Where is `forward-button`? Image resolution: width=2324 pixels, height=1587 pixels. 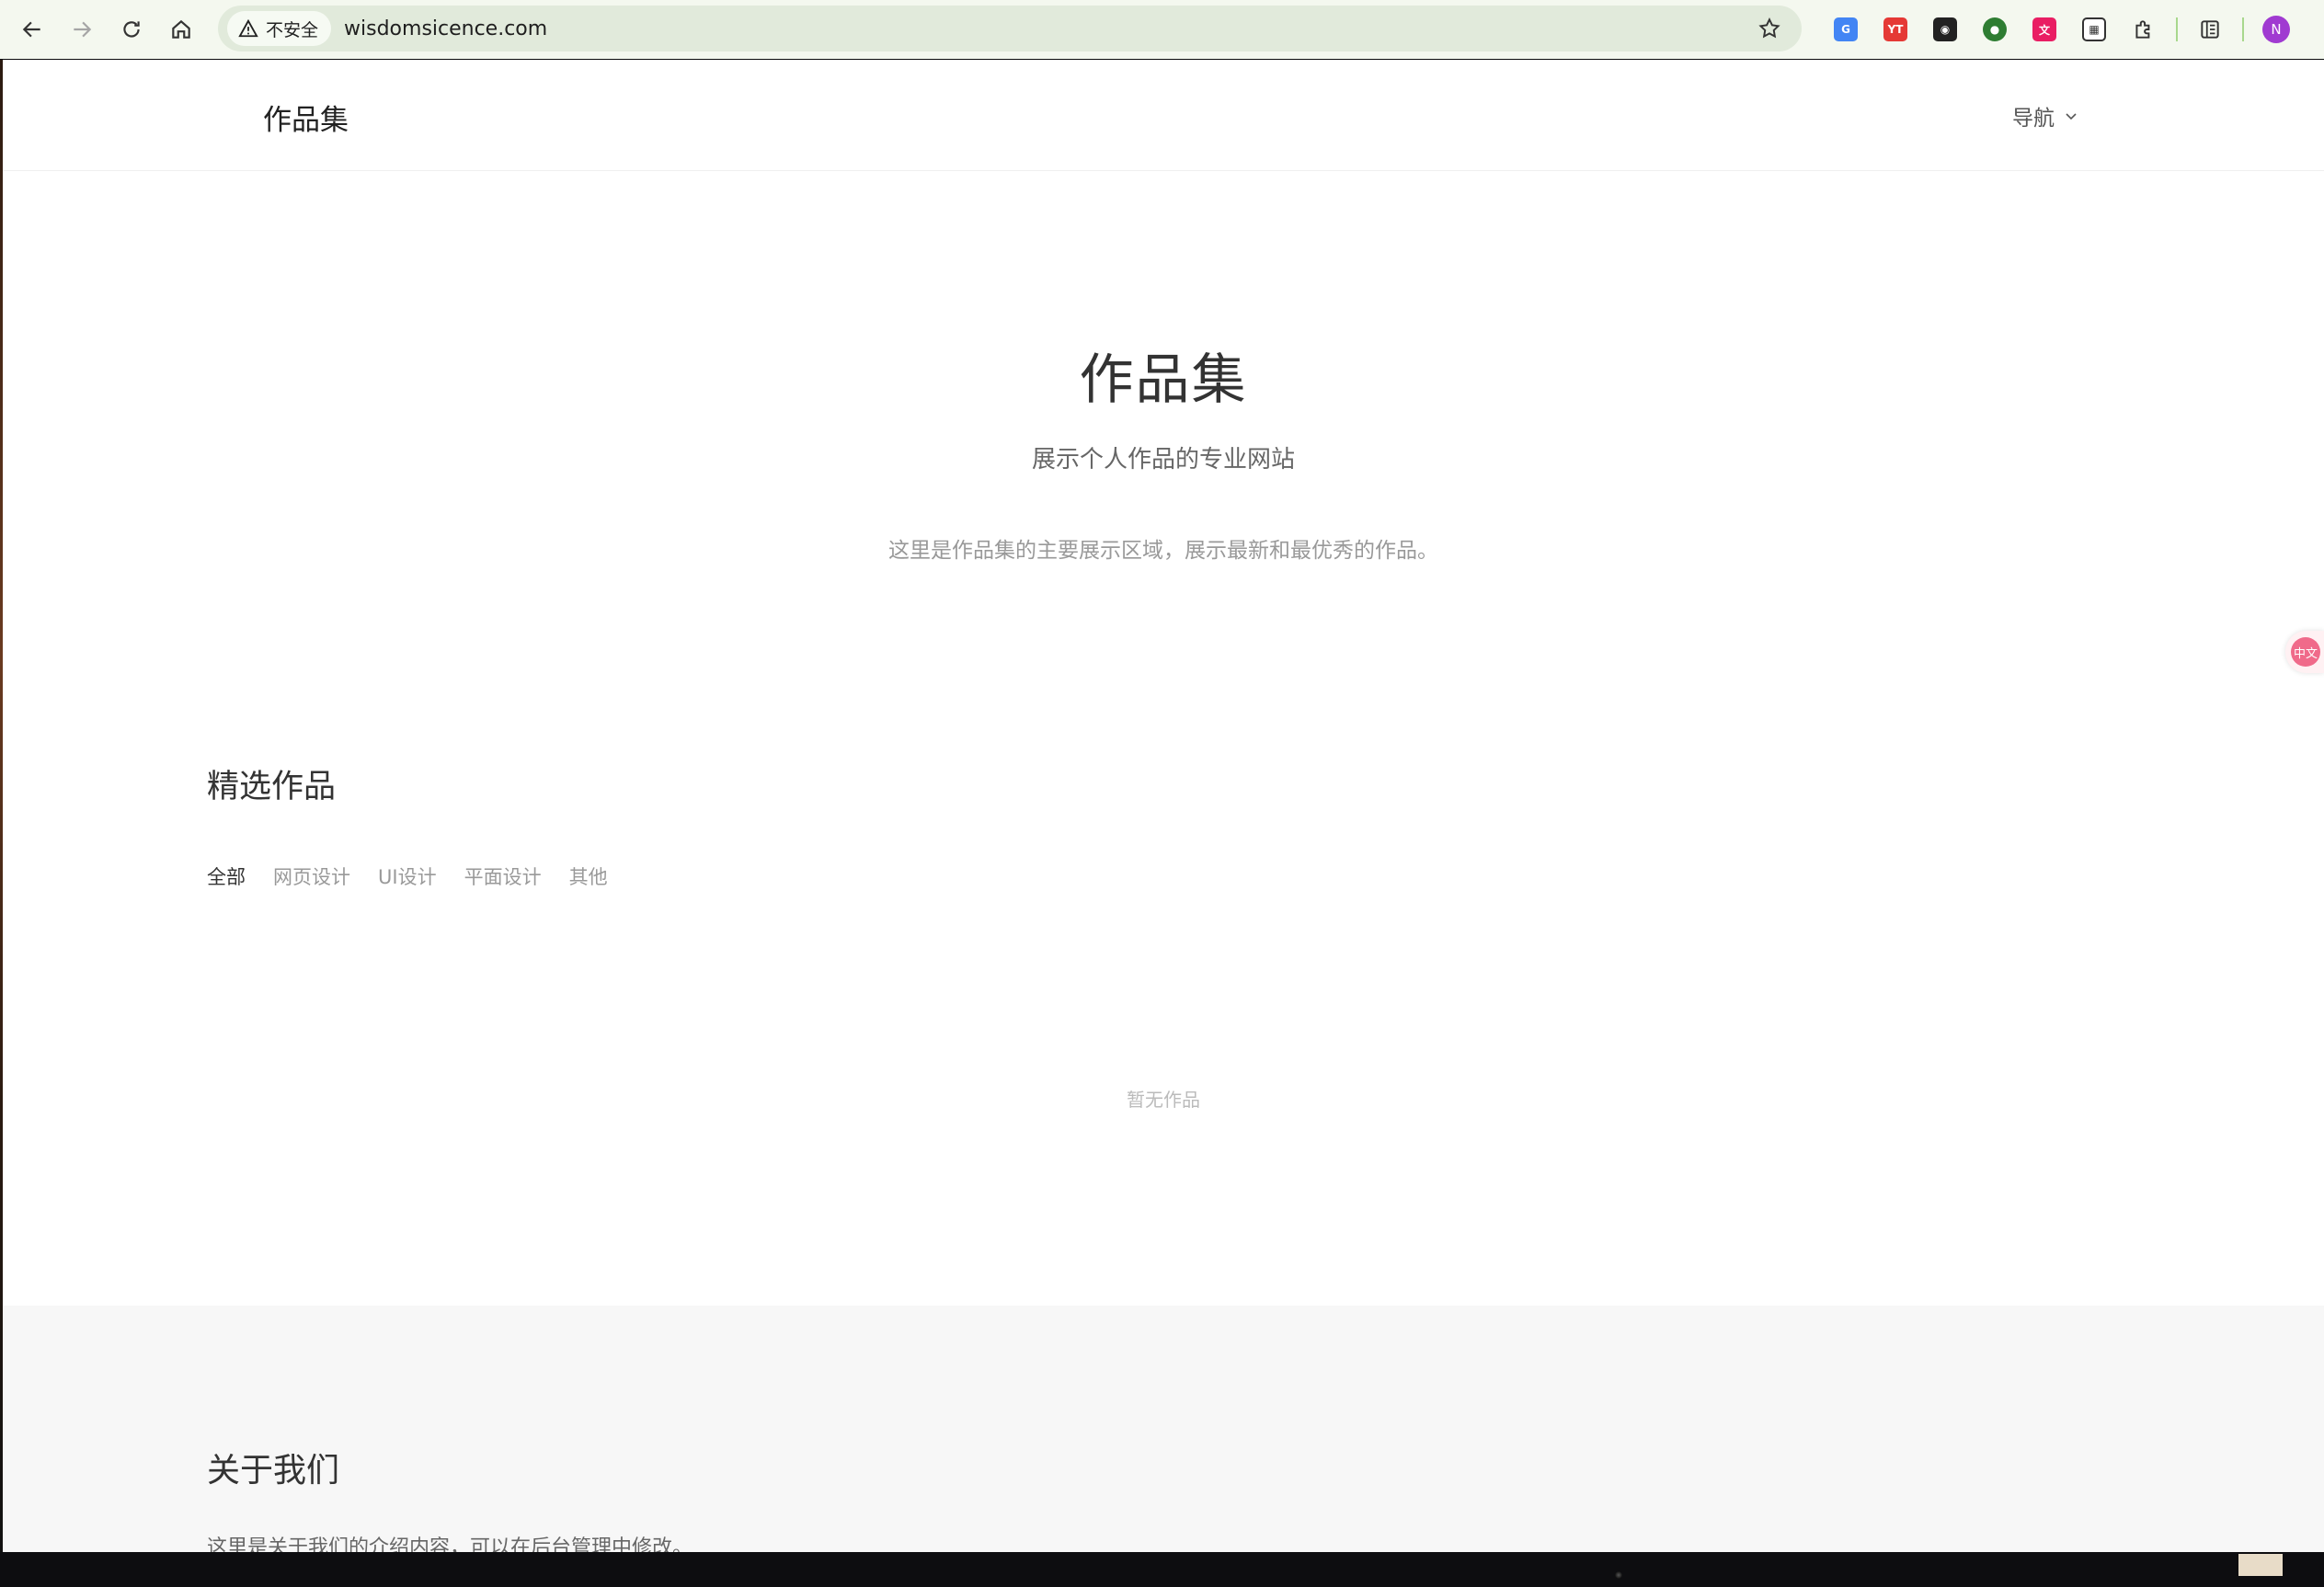 forward-button is located at coordinates (82, 30).